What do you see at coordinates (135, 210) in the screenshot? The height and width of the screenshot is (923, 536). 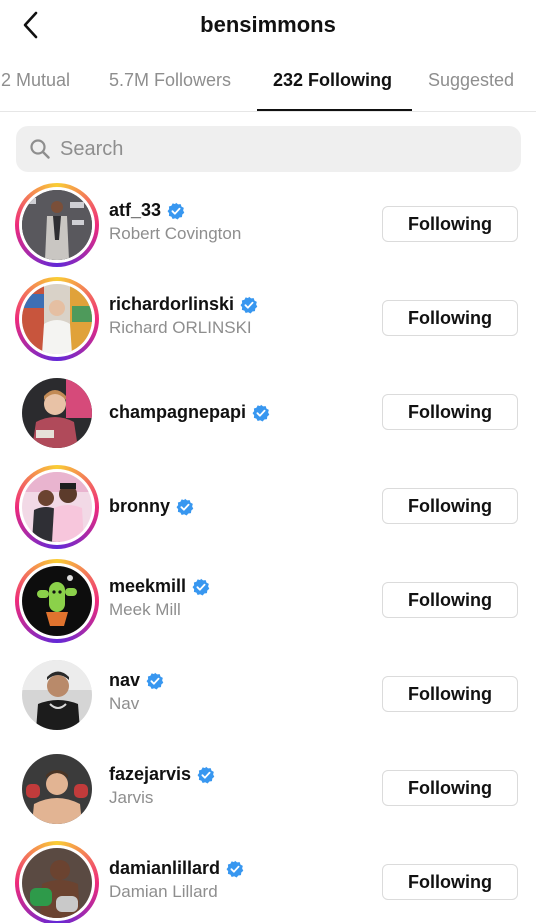 I see `username: atf_33` at bounding box center [135, 210].